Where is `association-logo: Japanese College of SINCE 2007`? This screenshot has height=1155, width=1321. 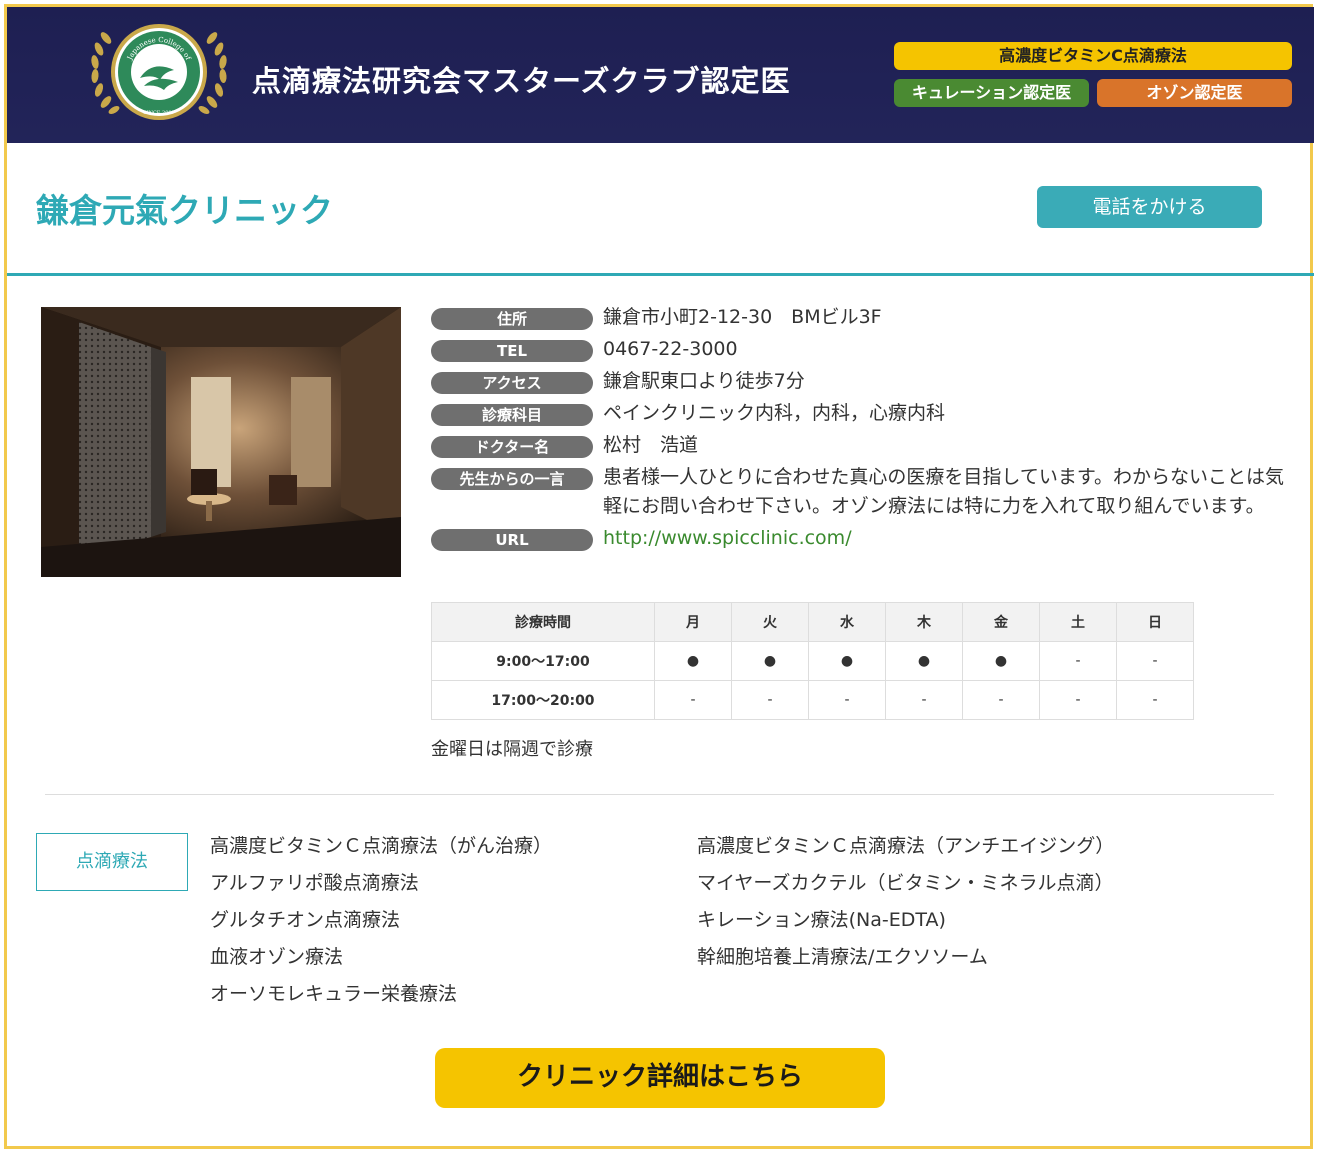
association-logo: Japanese College of SINCE 2007 is located at coordinates (159, 72).